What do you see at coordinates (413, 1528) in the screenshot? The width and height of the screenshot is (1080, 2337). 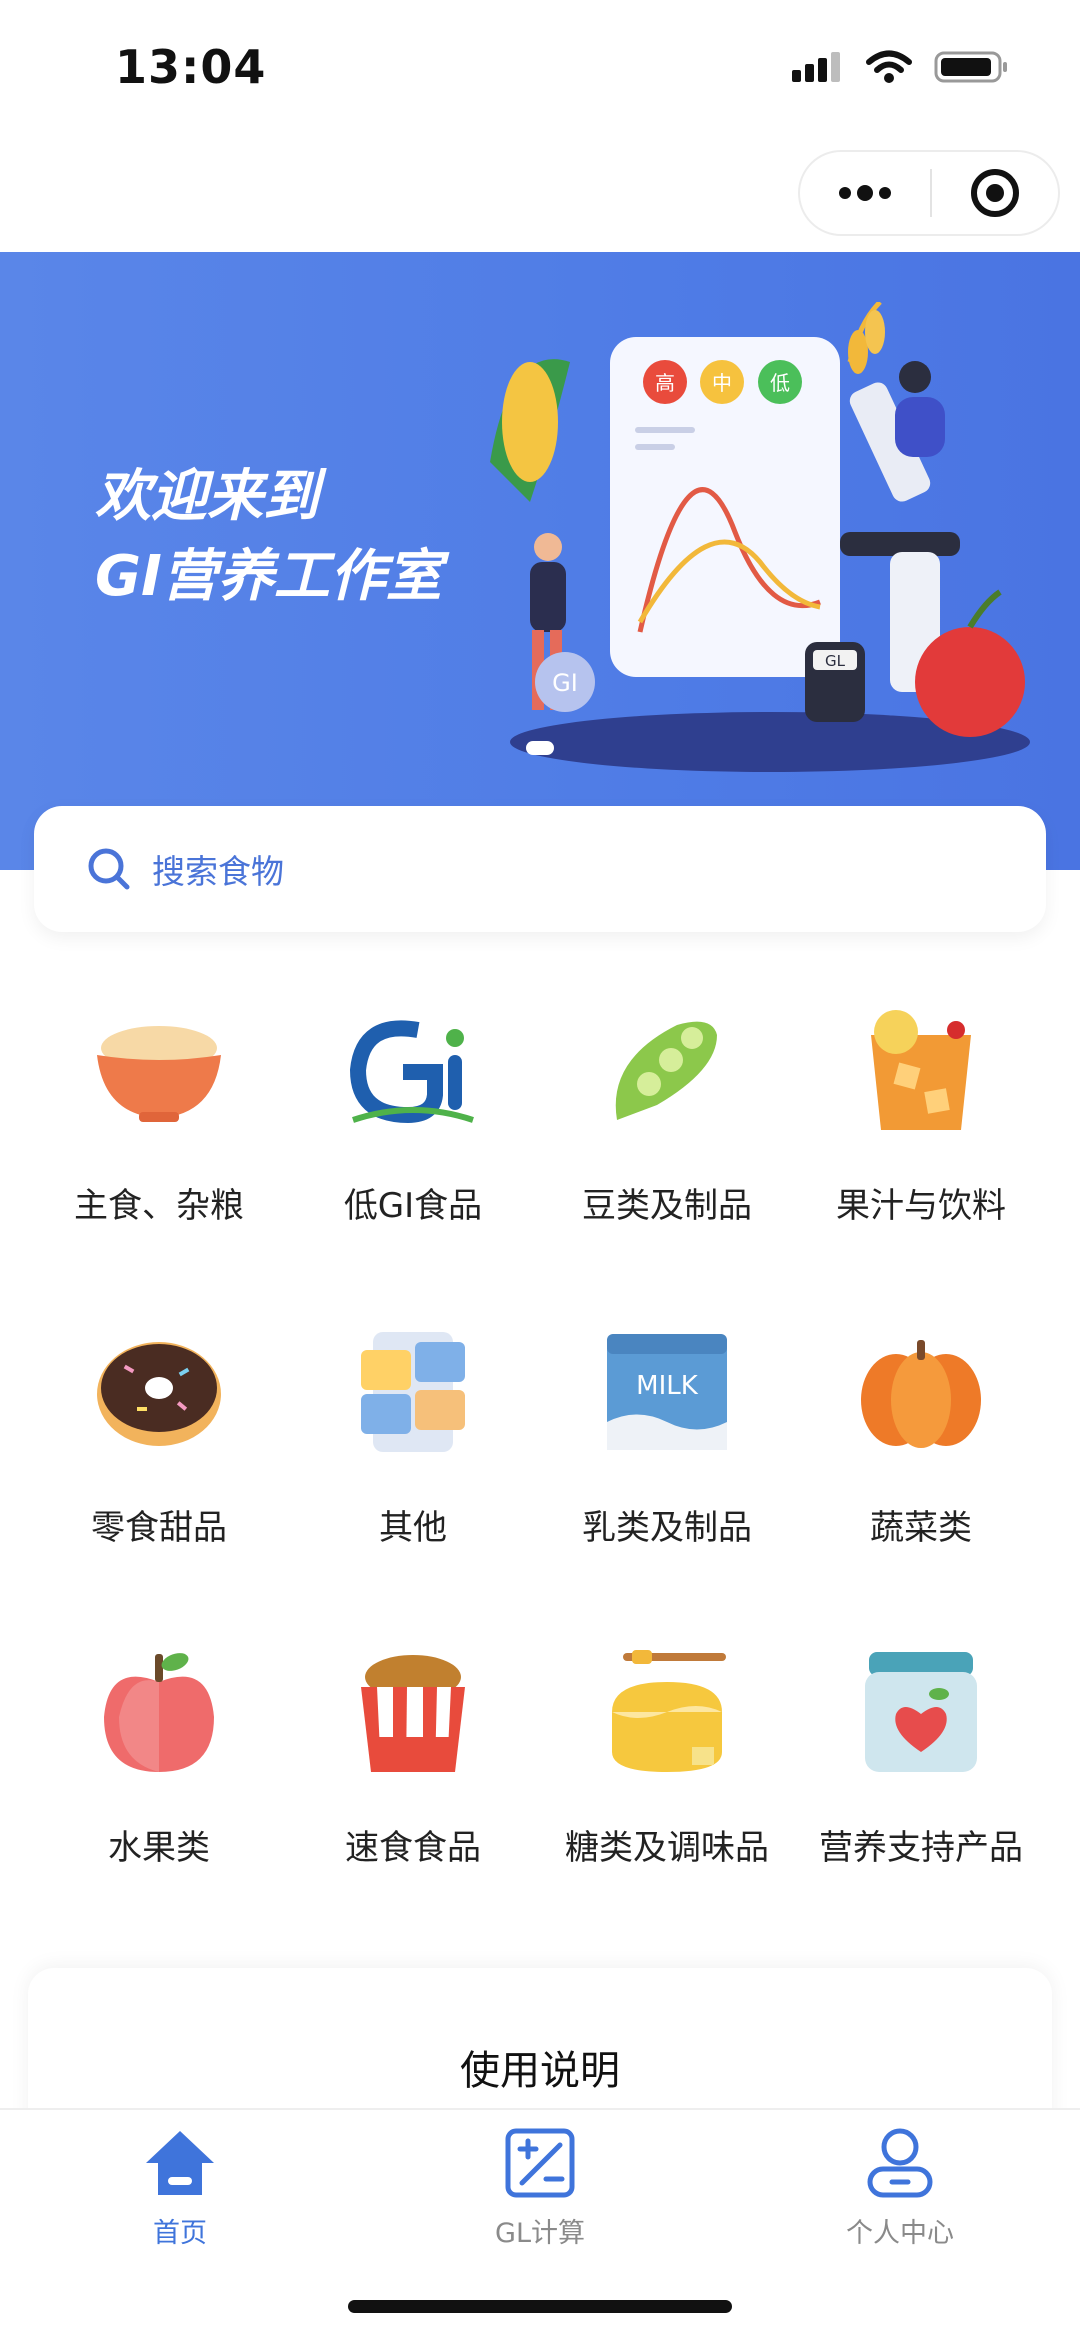 I see `category-label: 其他` at bounding box center [413, 1528].